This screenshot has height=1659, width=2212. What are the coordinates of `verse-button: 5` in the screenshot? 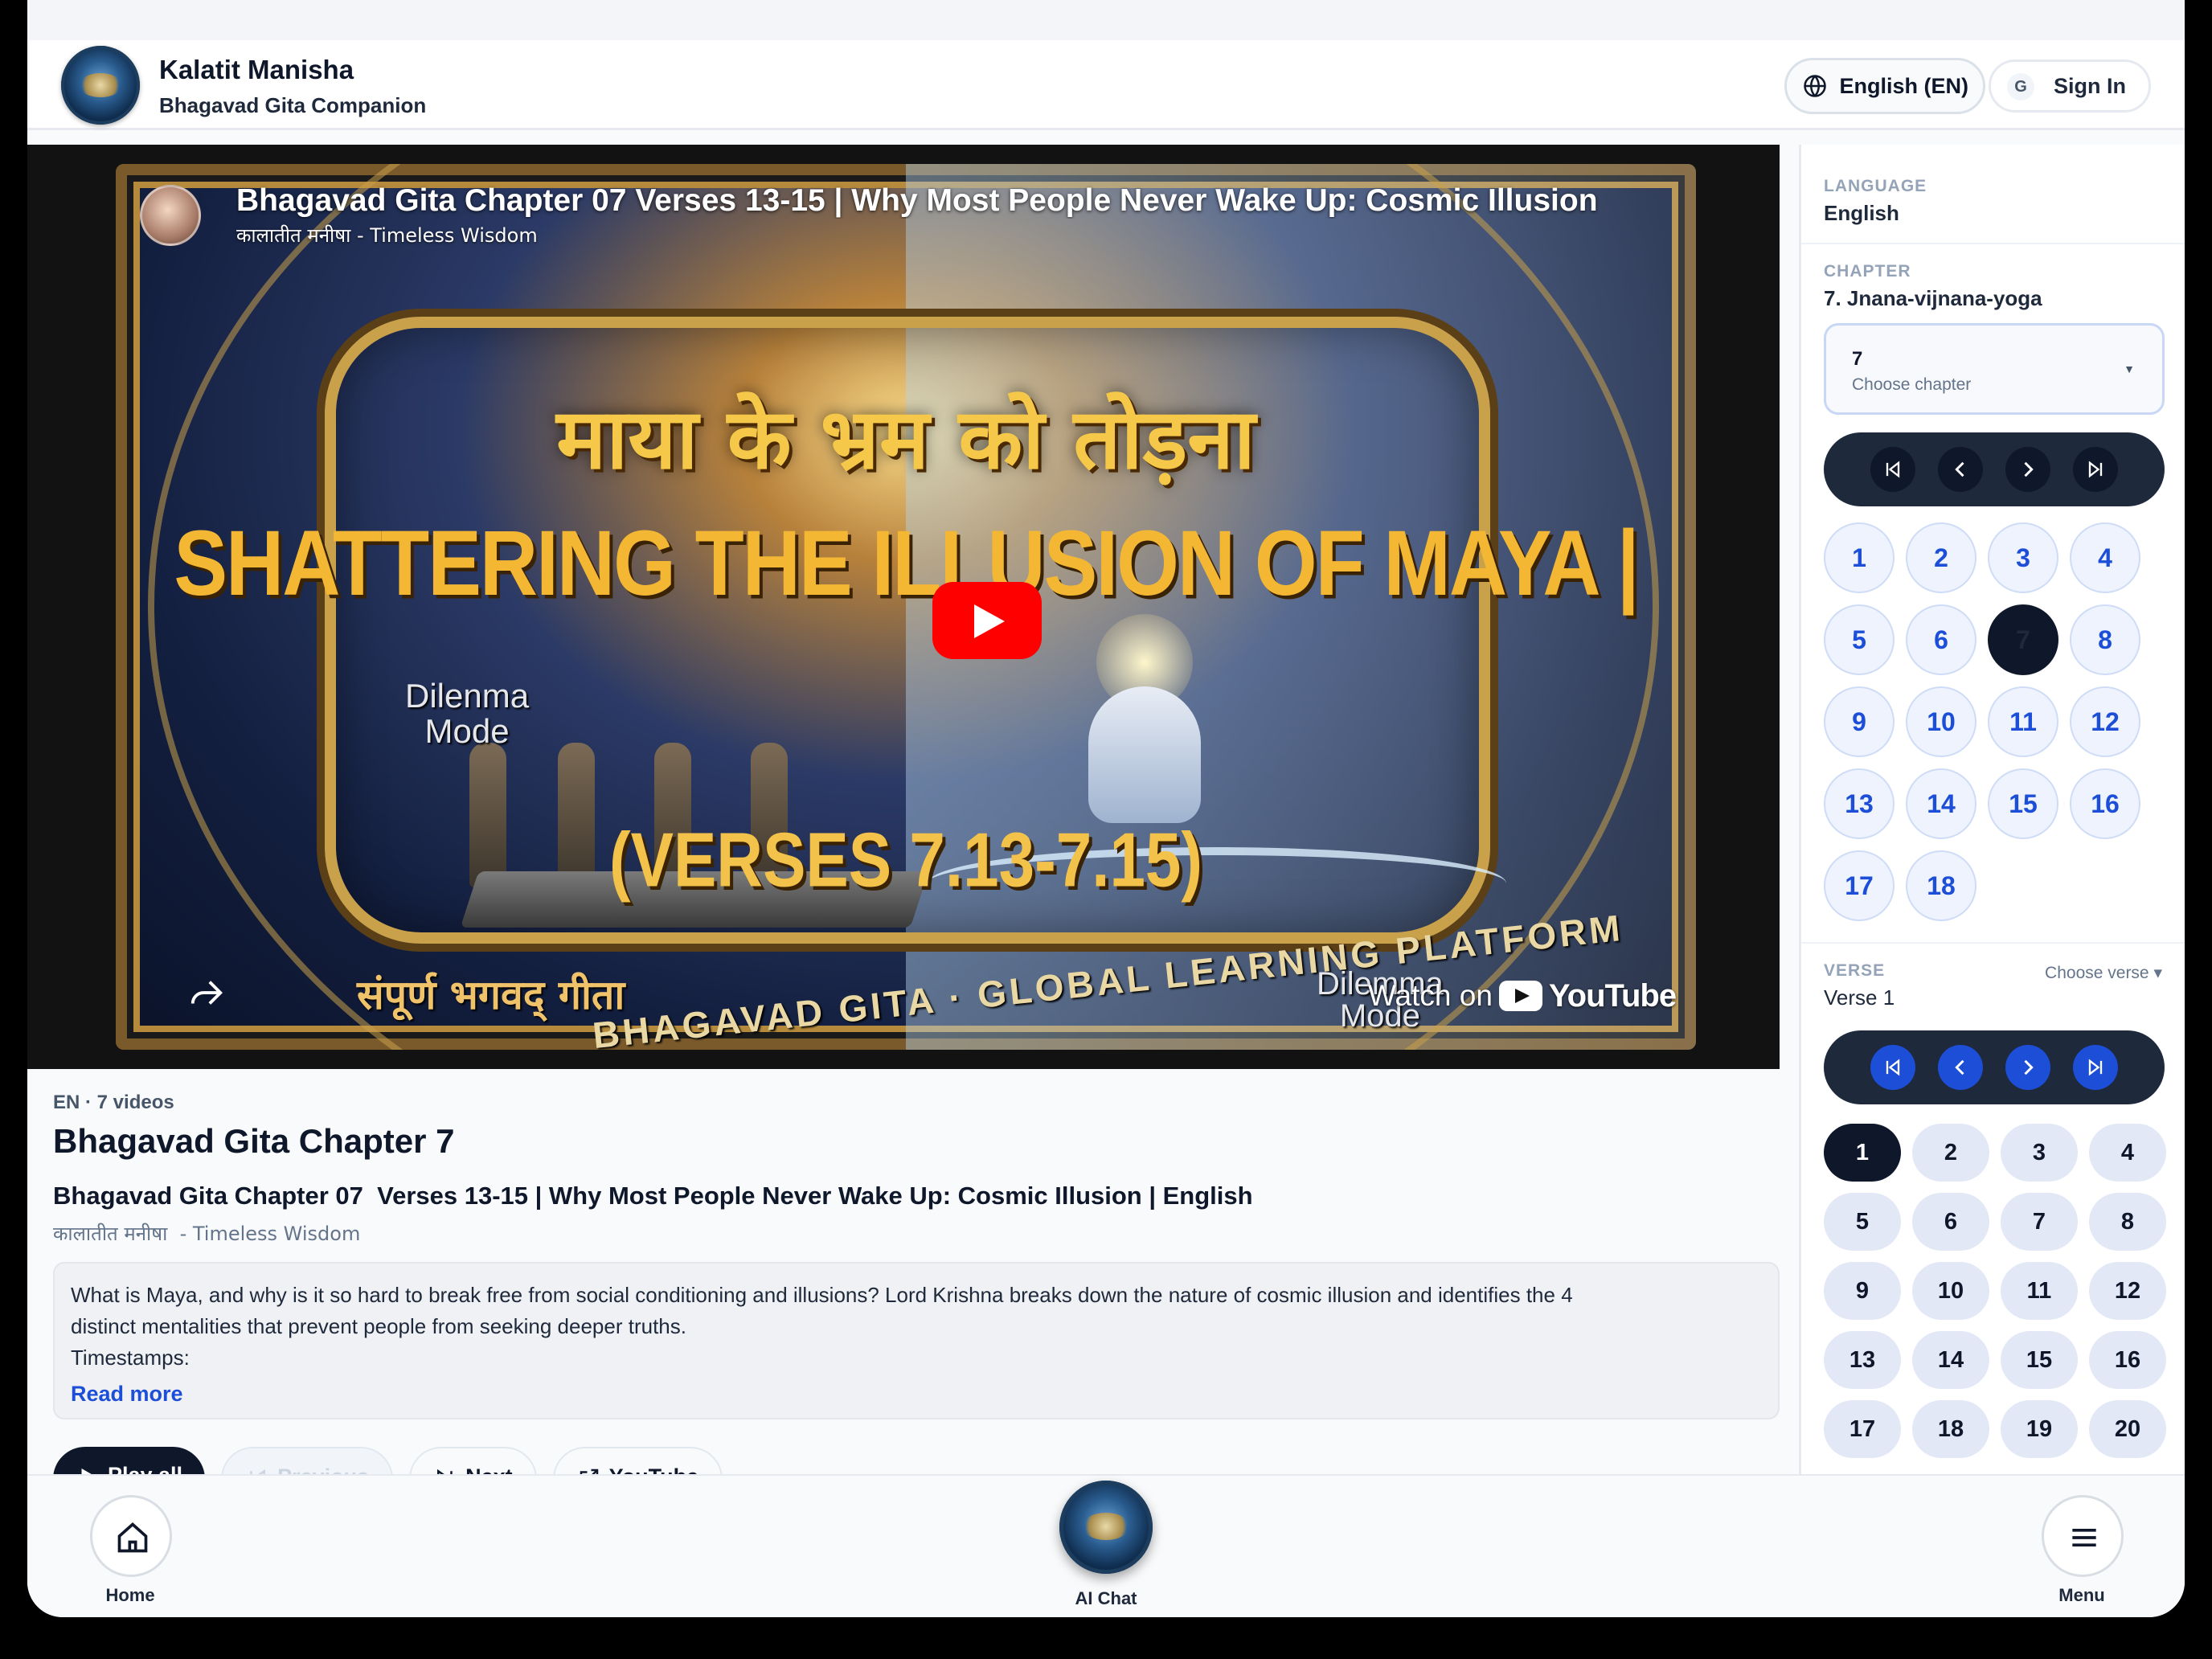 It's located at (1862, 1222).